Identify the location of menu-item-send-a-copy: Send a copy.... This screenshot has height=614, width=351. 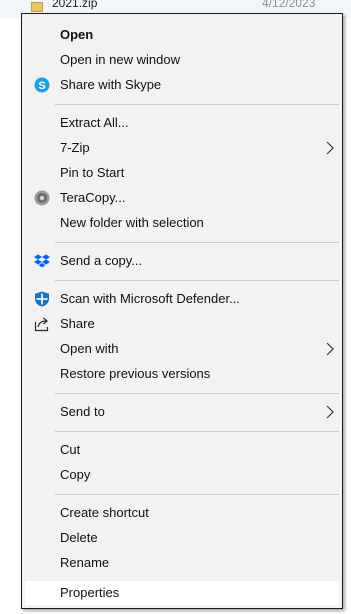
(182, 261).